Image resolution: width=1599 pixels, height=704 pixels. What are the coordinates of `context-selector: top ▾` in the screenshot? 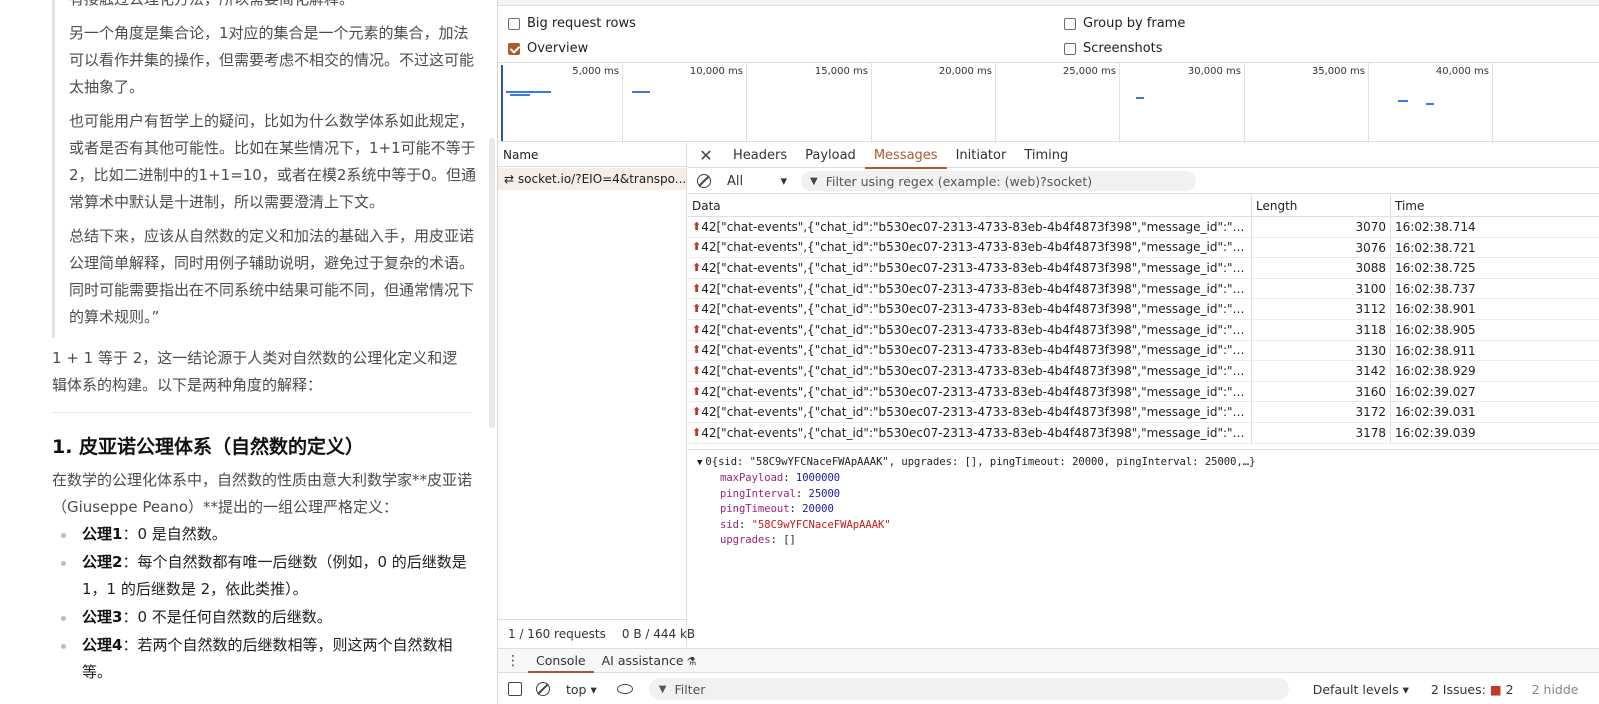 It's located at (581, 689).